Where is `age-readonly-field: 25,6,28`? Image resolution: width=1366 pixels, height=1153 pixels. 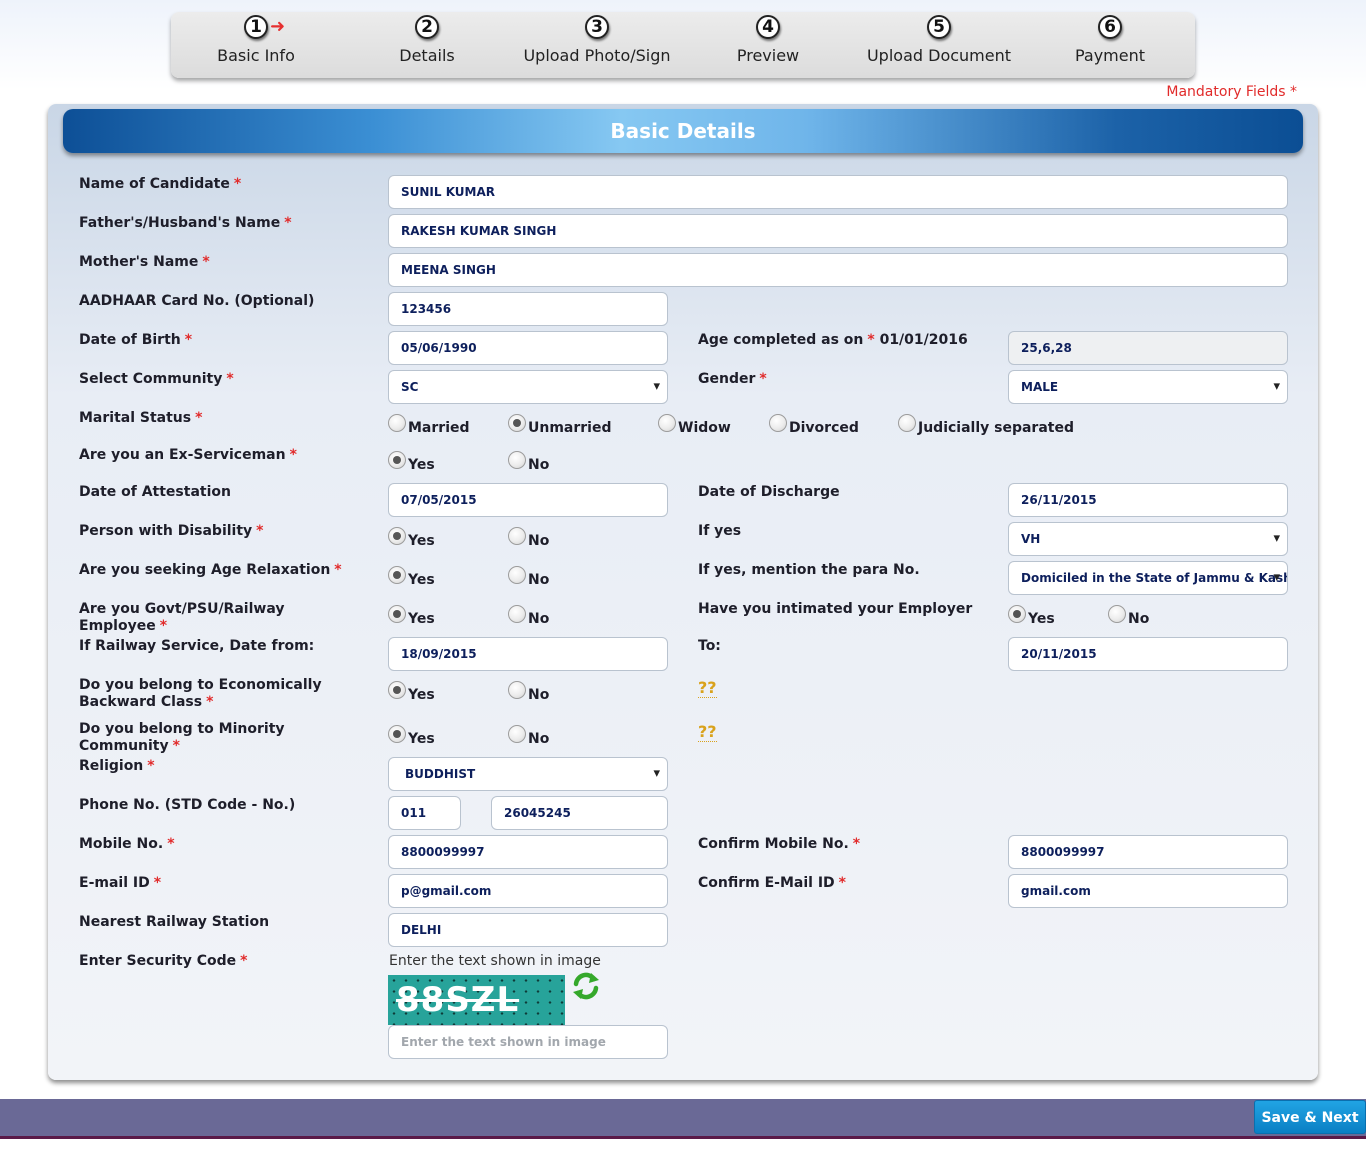 age-readonly-field: 25,6,28 is located at coordinates (1148, 348).